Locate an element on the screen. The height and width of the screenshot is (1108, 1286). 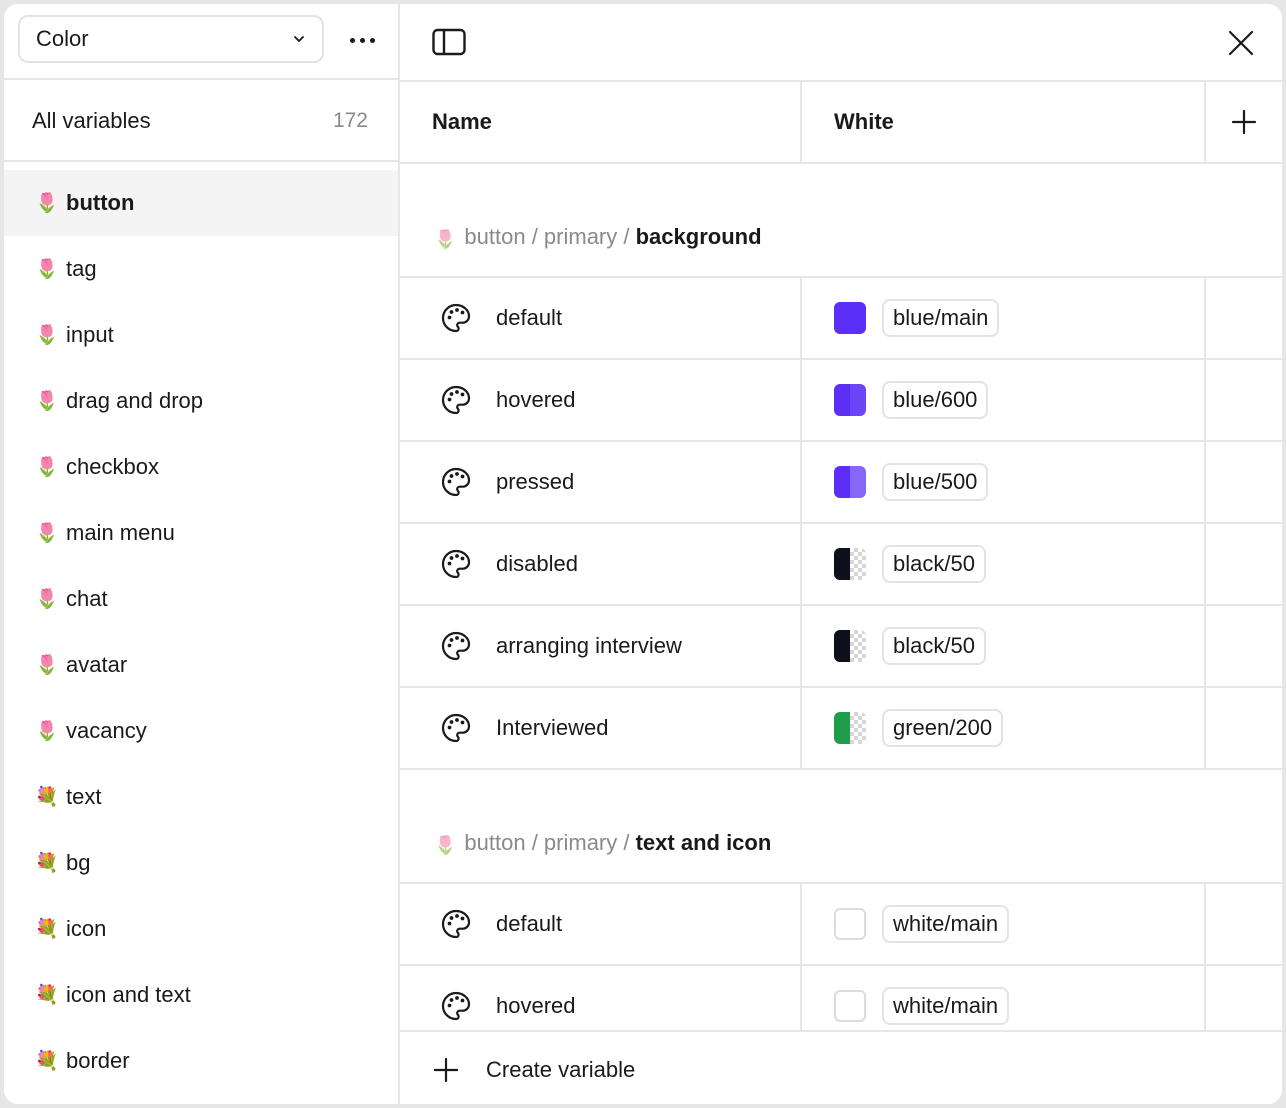
group-item-label: input is located at coordinates (90, 334).